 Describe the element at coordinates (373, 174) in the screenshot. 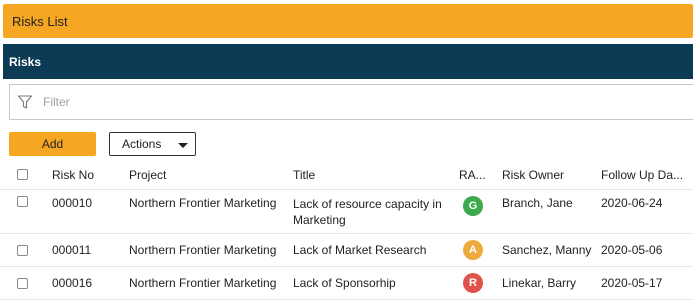

I see `column-header-title: Title` at that location.